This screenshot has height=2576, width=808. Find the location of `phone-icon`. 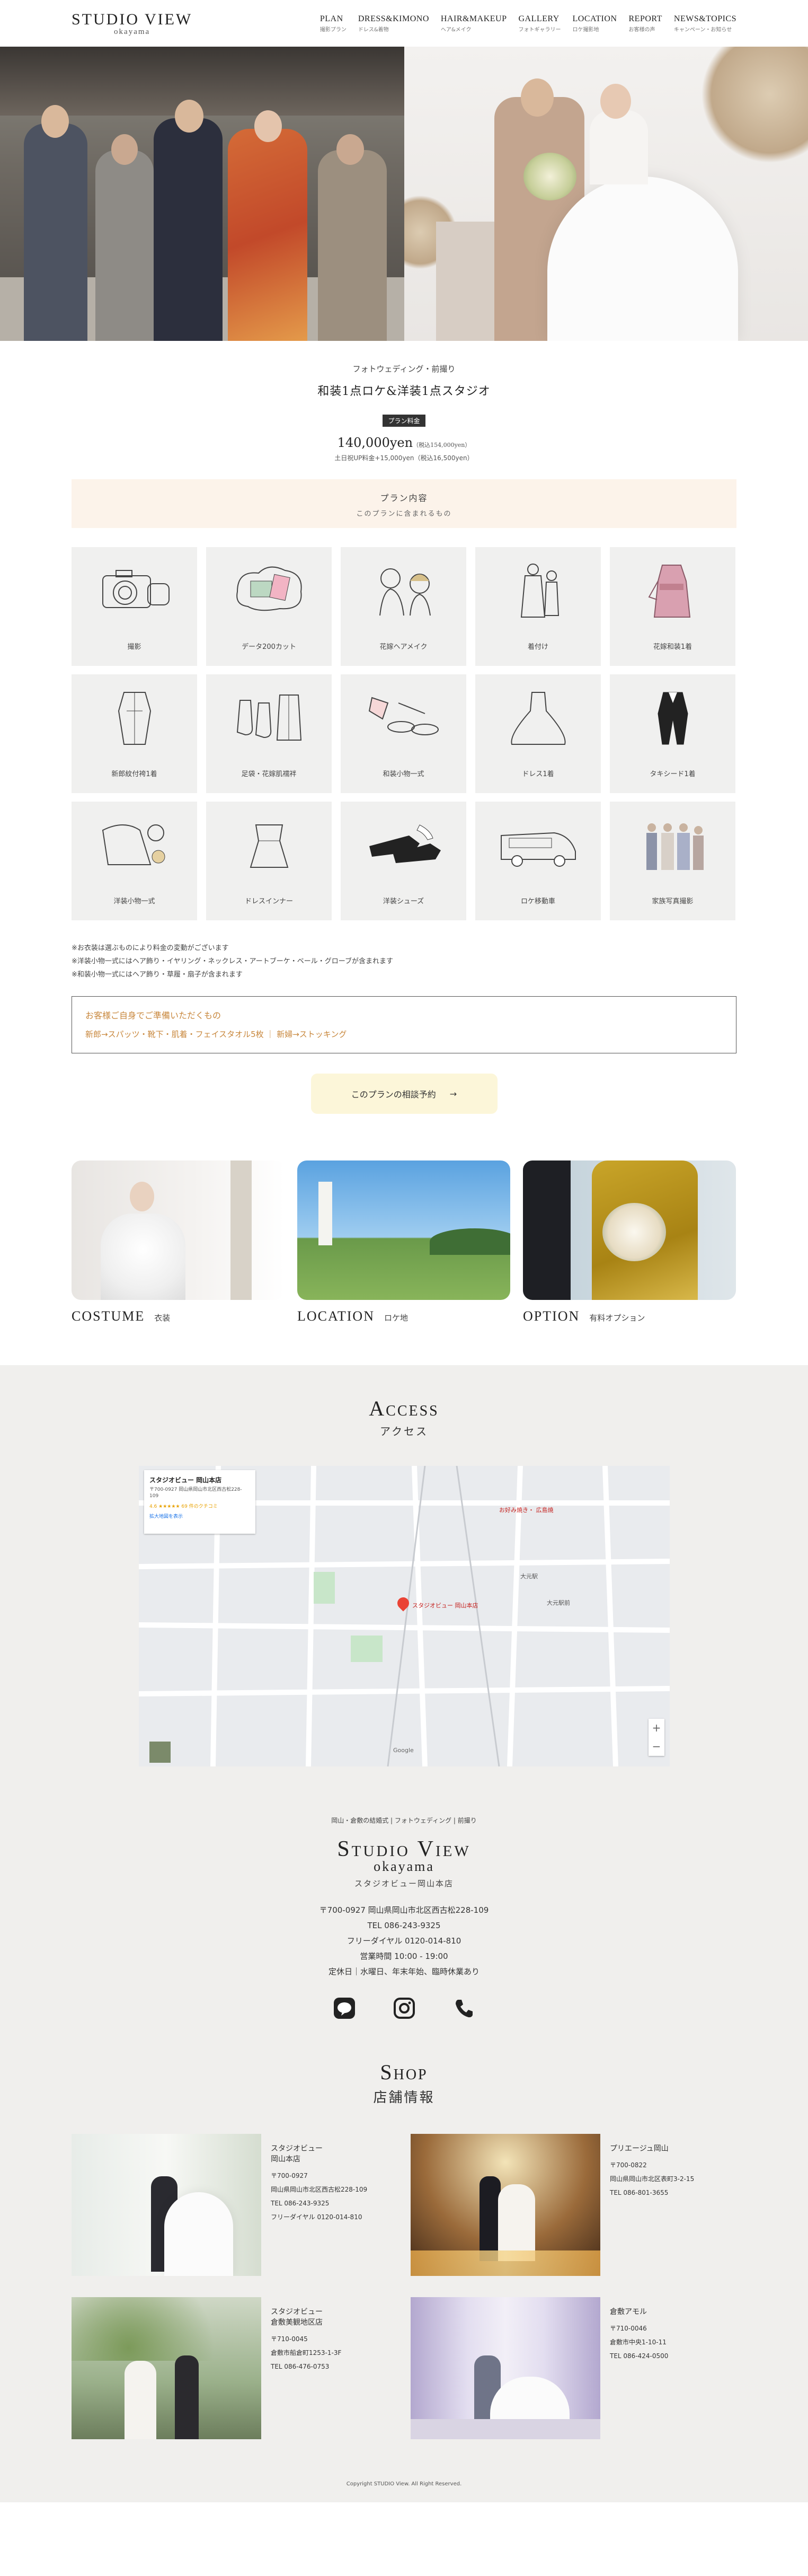

phone-icon is located at coordinates (464, 2008).